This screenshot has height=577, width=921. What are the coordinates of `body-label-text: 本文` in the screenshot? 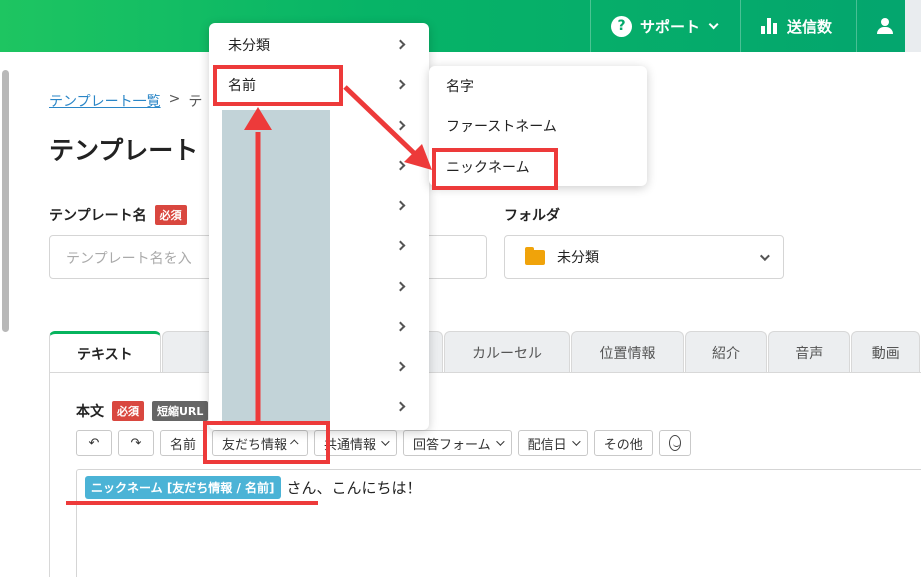 It's located at (90, 412).